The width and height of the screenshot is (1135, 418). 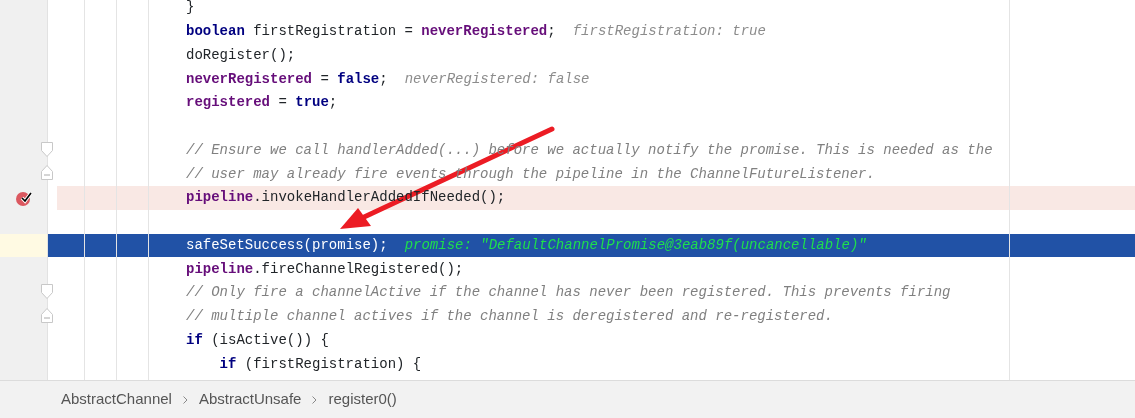 What do you see at coordinates (190, 9) in the screenshot?
I see `code-line: }` at bounding box center [190, 9].